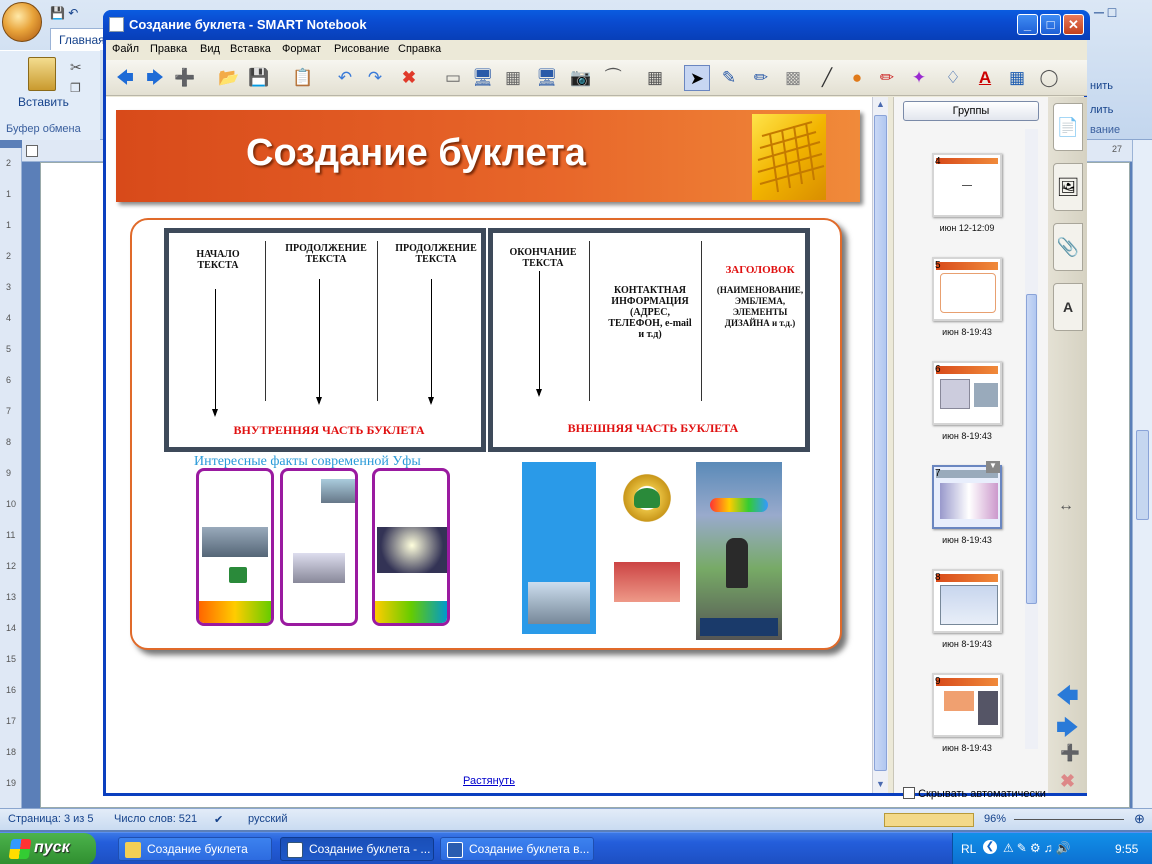 The height and width of the screenshot is (864, 1152). What do you see at coordinates (596, 25) in the screenshot?
I see `title-bar: Создание буклета - SMART Notebook _ □ ✕` at bounding box center [596, 25].